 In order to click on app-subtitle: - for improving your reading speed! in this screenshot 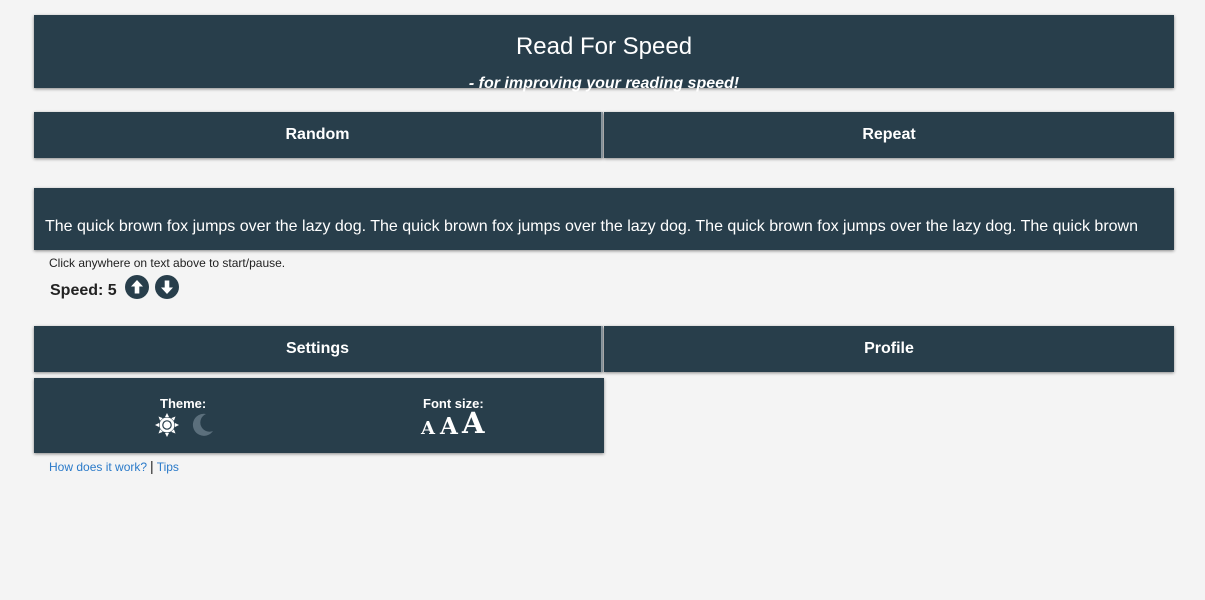, I will do `click(604, 83)`.